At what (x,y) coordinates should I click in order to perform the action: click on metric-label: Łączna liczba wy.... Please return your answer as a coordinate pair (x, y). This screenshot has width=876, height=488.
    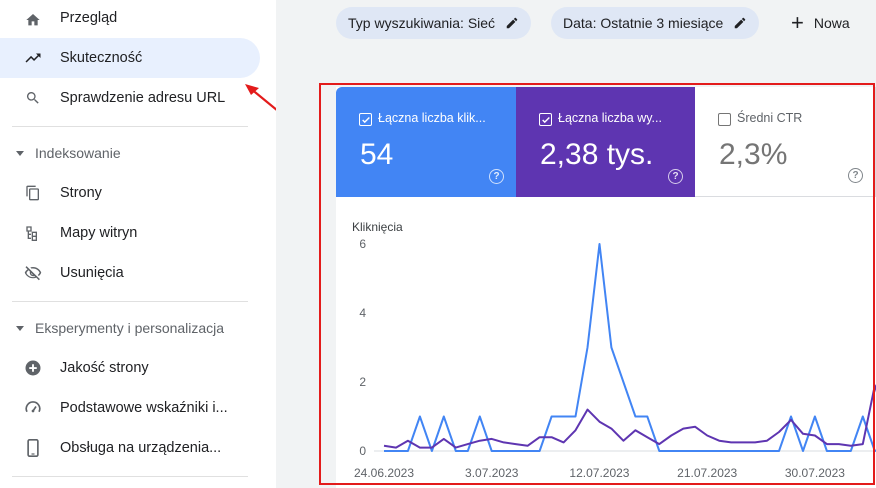
    Looking at the image, I should click on (610, 118).